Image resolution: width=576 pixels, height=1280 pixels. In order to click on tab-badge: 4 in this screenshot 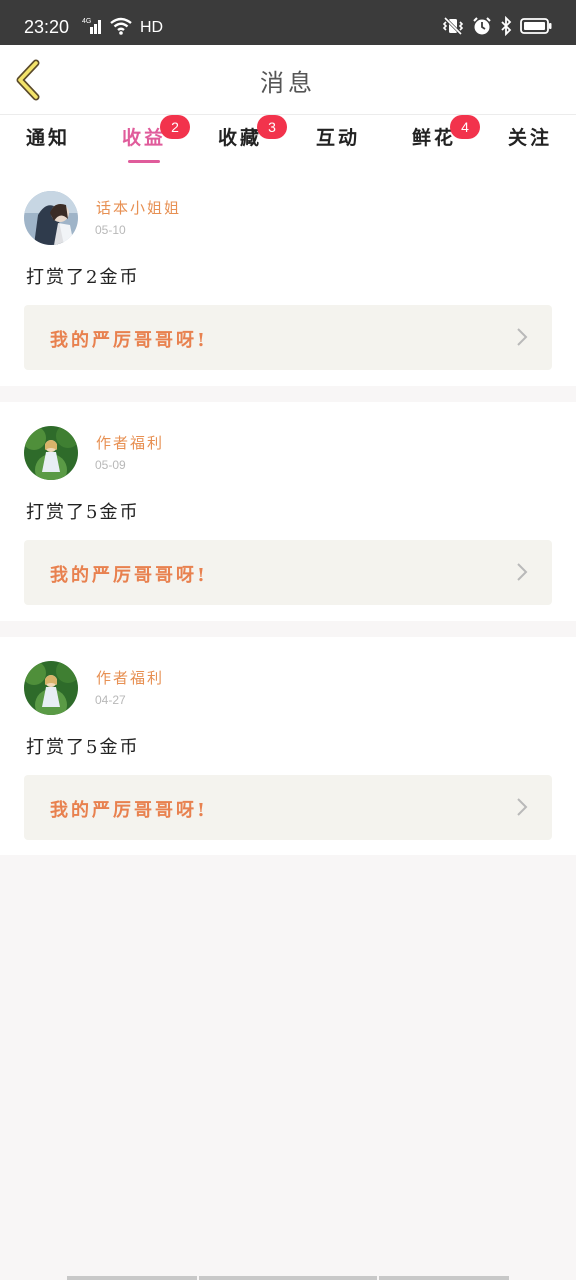, I will do `click(465, 127)`.